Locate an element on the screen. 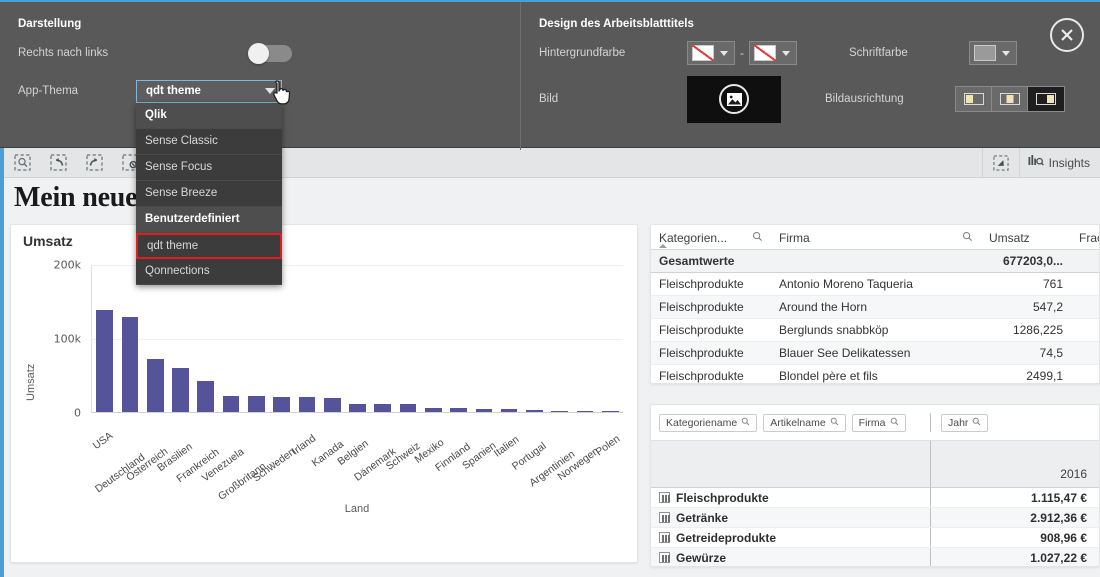  close-panel-button is located at coordinates (1067, 35).